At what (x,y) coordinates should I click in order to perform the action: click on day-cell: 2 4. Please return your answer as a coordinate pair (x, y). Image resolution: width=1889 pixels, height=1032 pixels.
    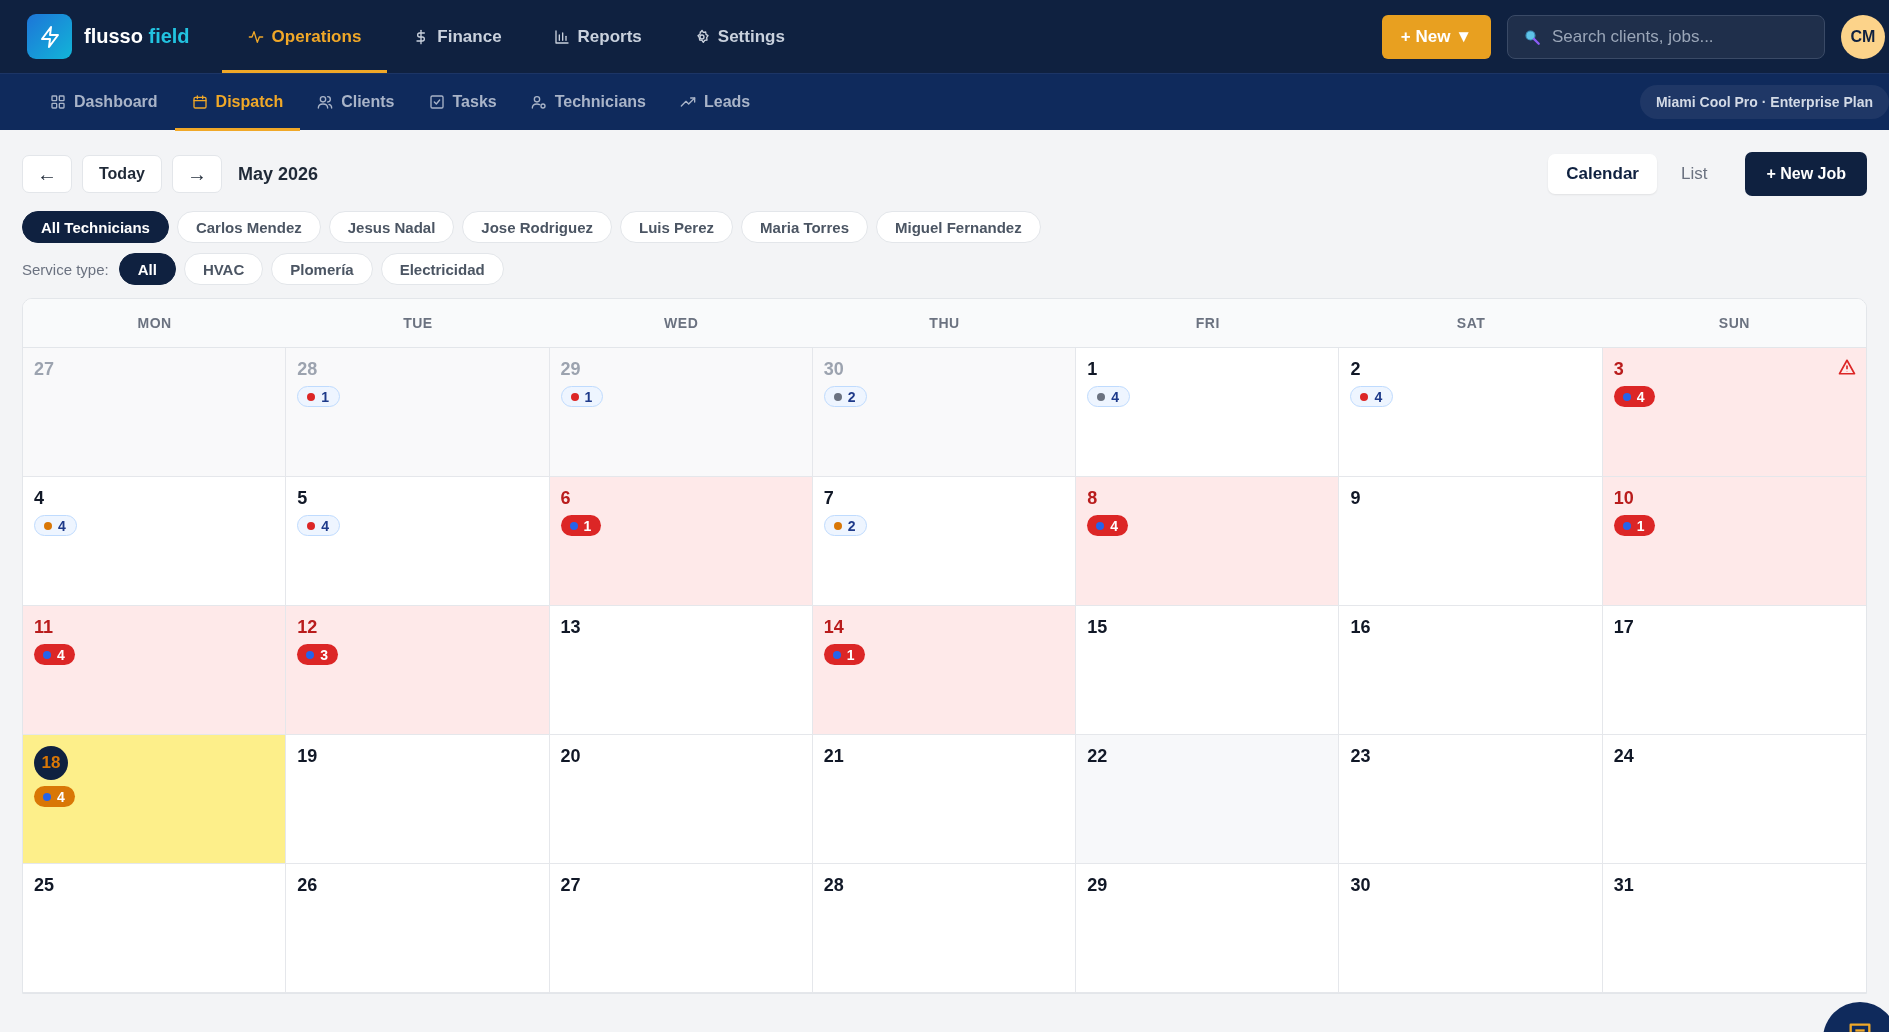
    Looking at the image, I should click on (1471, 412).